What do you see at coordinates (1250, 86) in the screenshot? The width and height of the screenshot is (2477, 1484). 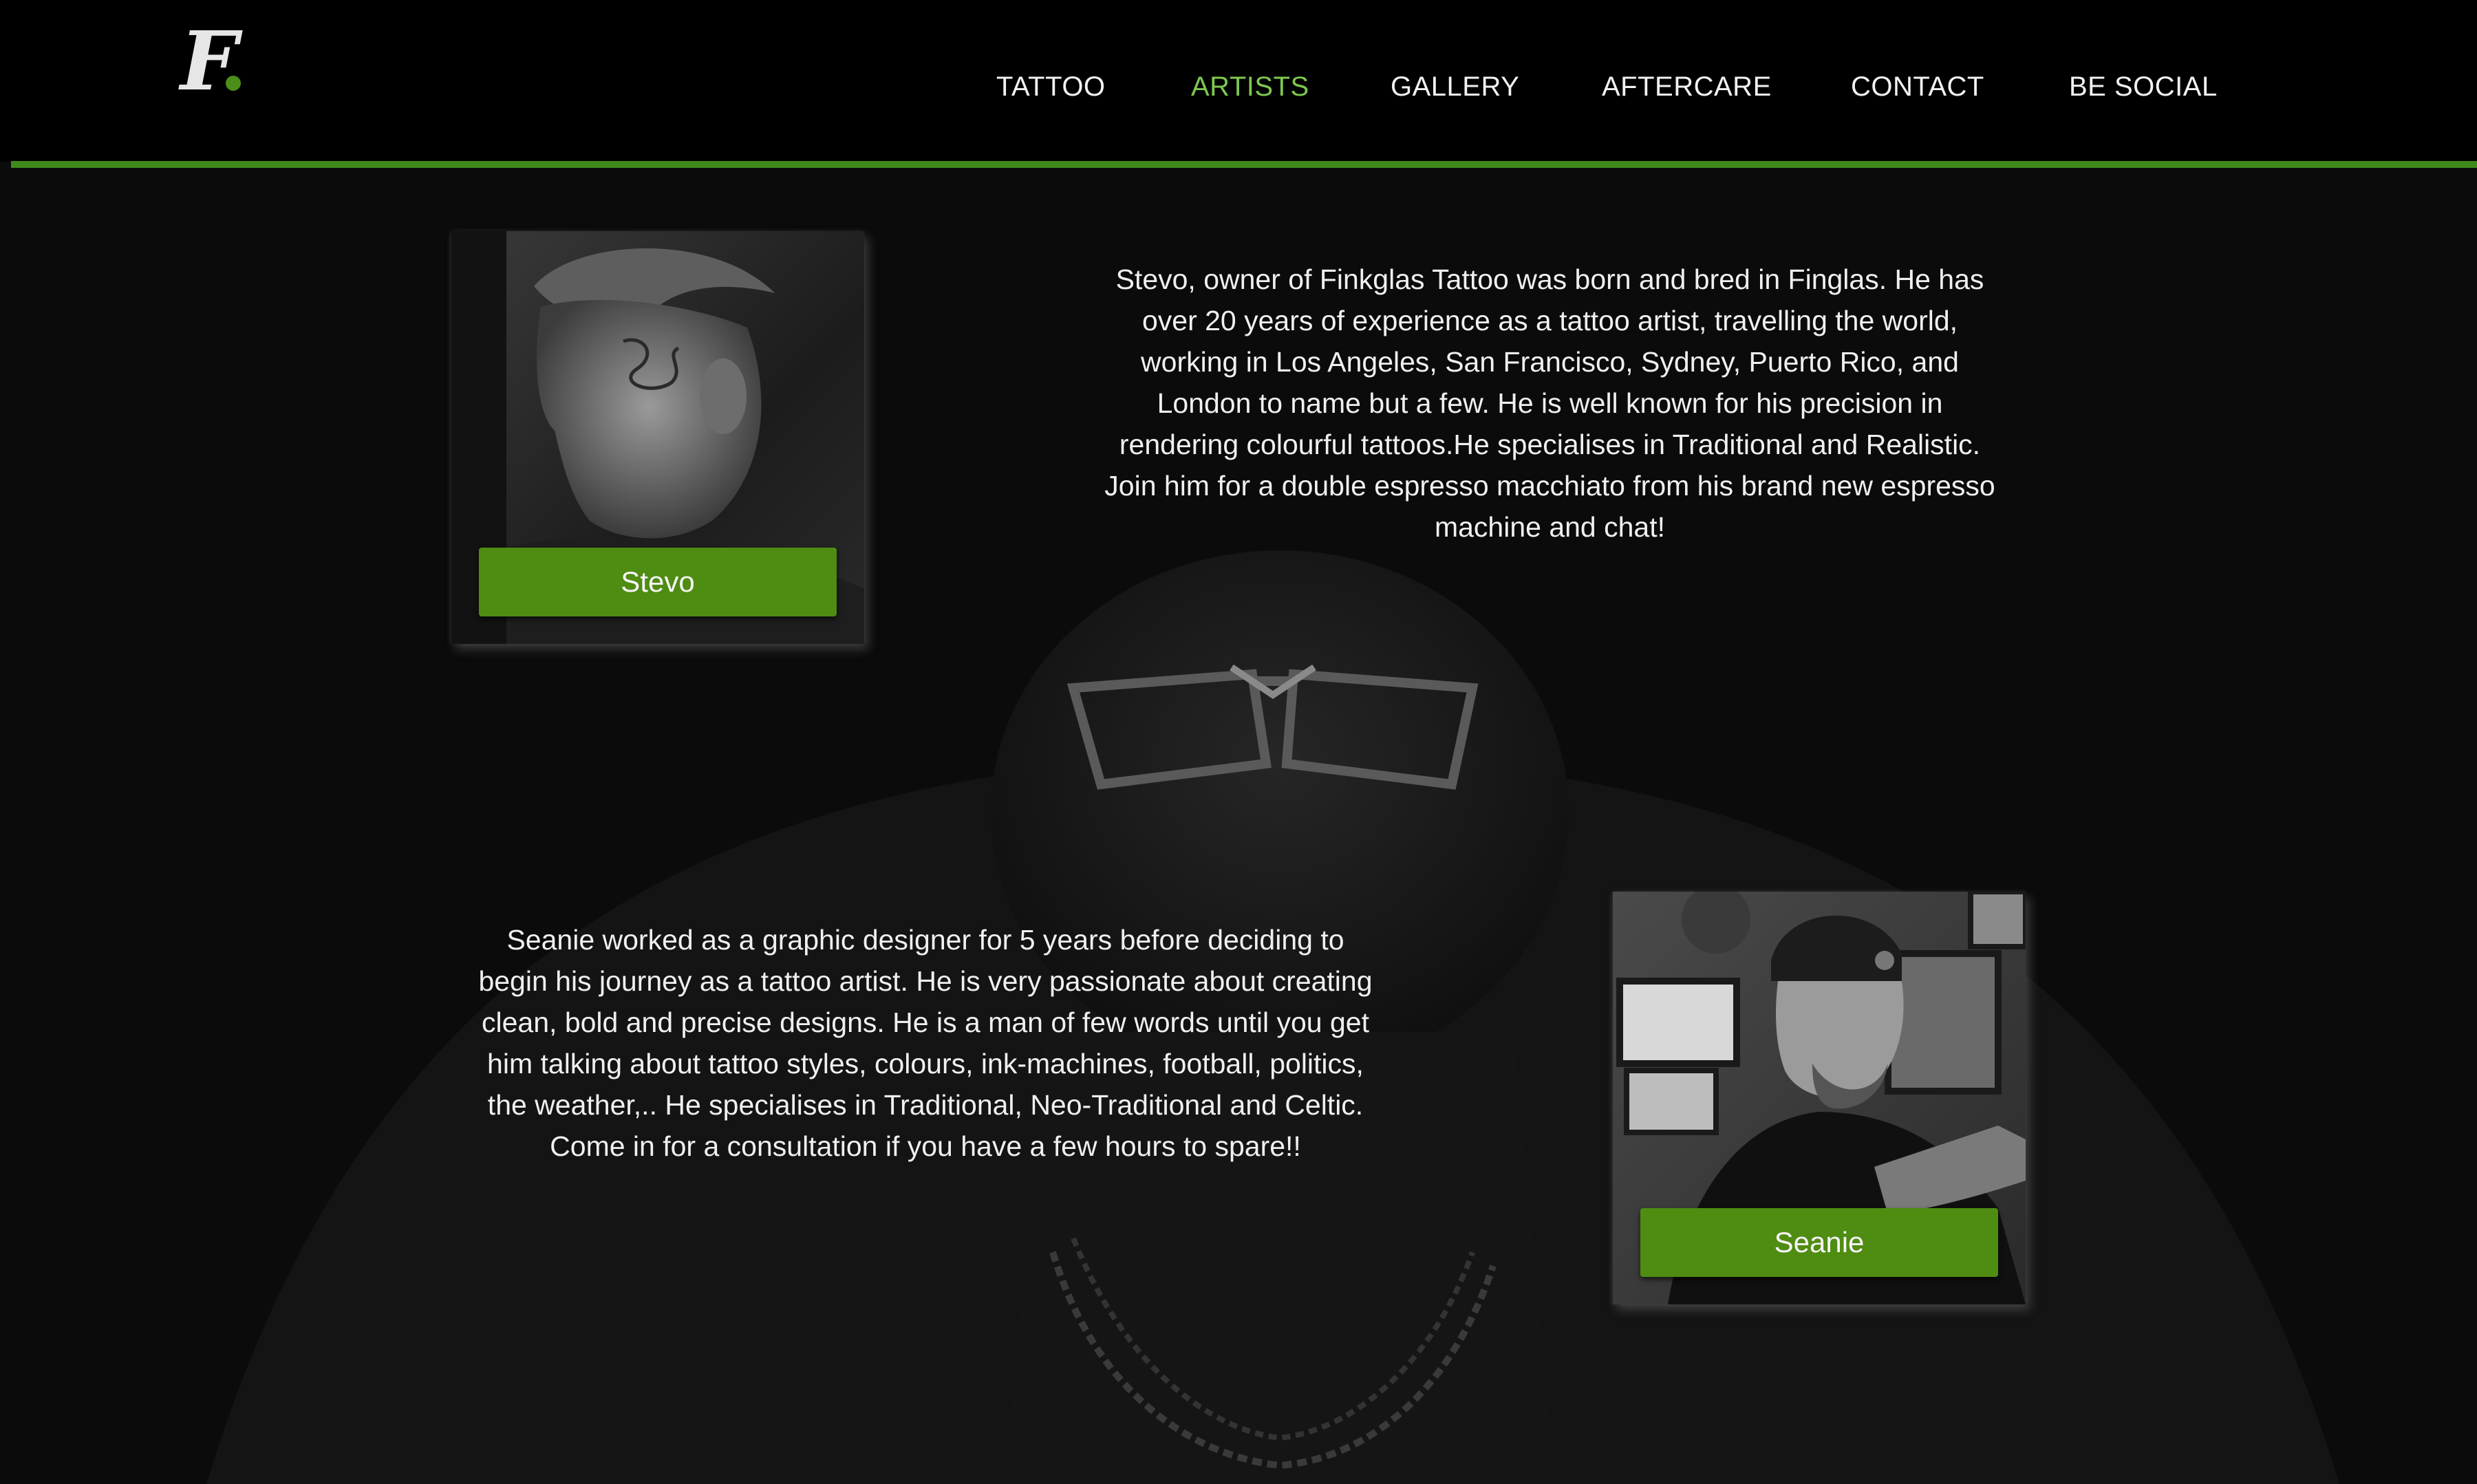 I see `nav-artists: ARTISTS` at bounding box center [1250, 86].